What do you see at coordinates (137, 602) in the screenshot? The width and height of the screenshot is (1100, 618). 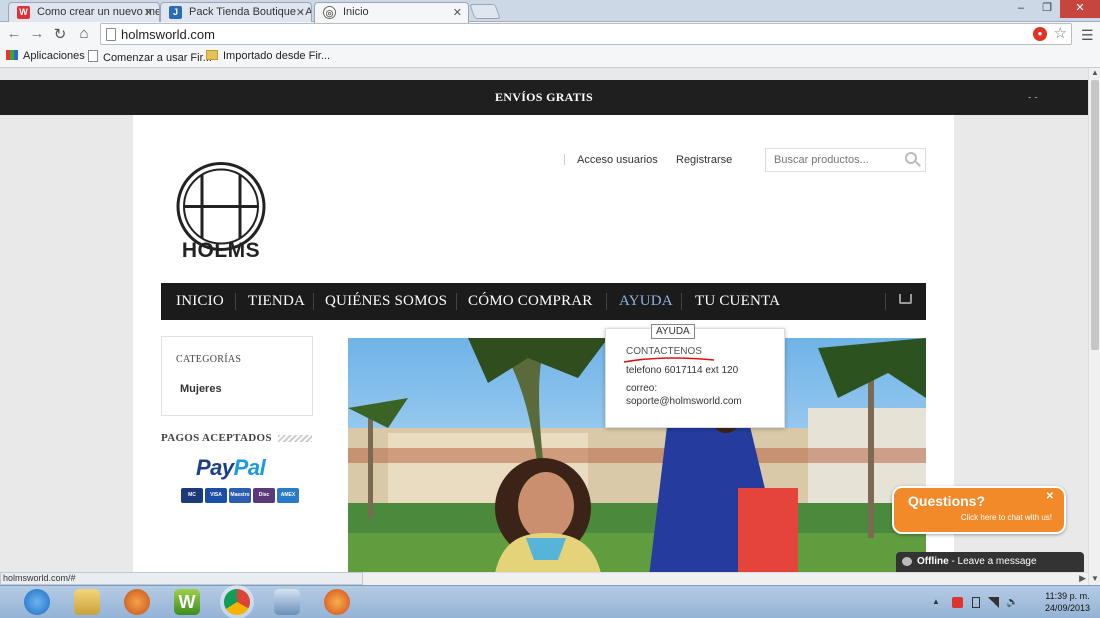 I see `media-player-icon` at bounding box center [137, 602].